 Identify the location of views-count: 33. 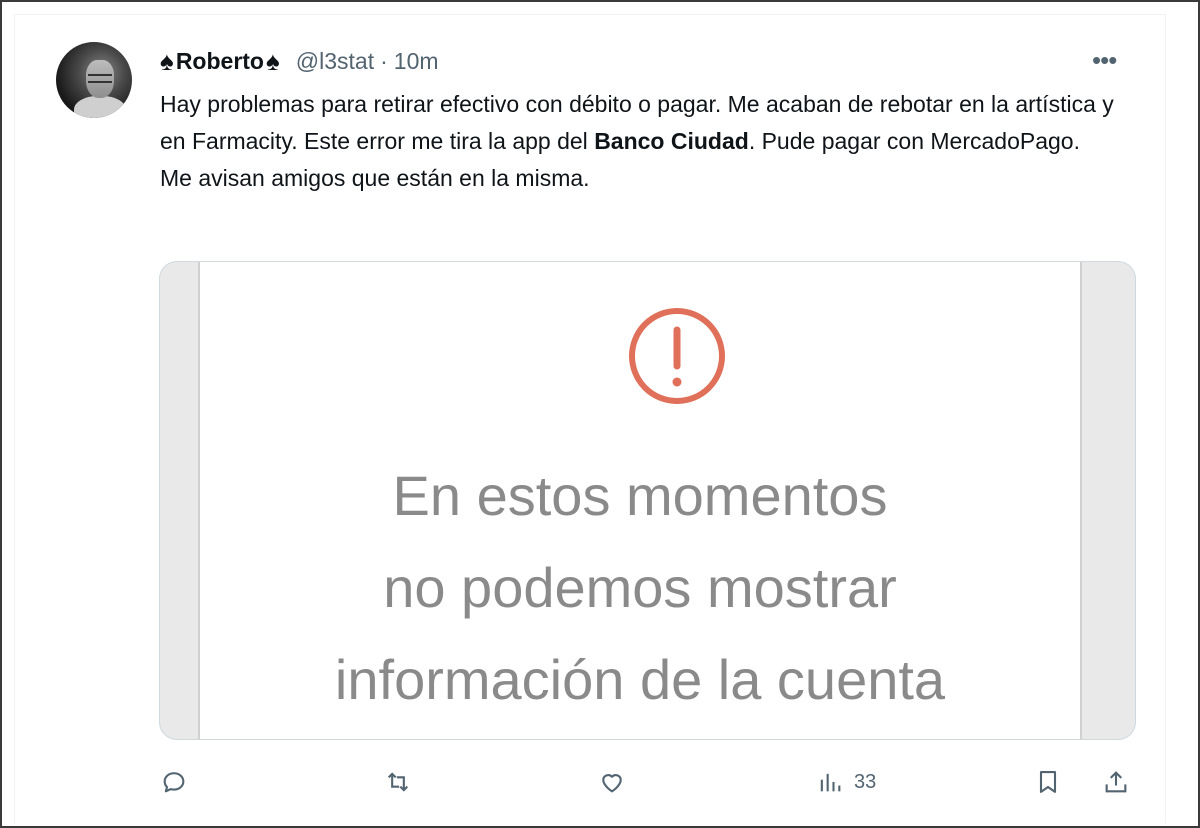
(865, 781).